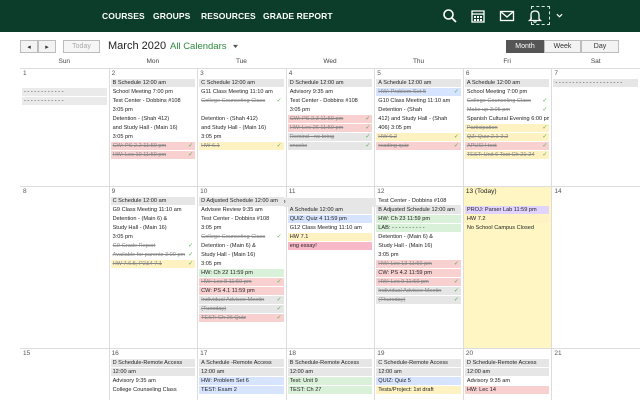 Image resolution: width=640 pixels, height=400 pixels. Describe the element at coordinates (418, 210) in the screenshot. I see `calendar-event: B Adjusted Schedule 12:00 am` at that location.